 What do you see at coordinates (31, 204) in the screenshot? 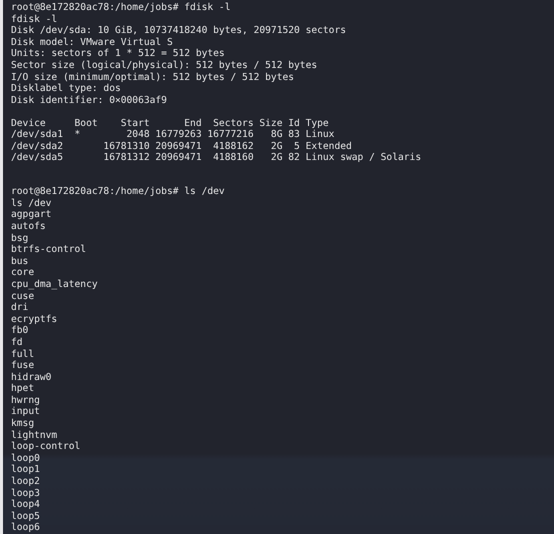
I see `terminal-line: ls /dev` at bounding box center [31, 204].